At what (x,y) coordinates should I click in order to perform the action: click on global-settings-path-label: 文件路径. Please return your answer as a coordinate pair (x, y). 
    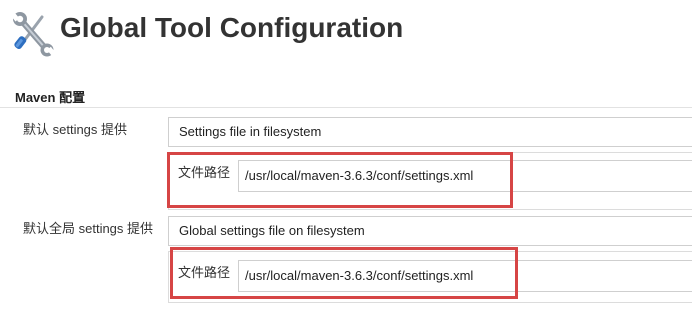
    Looking at the image, I should click on (204, 272).